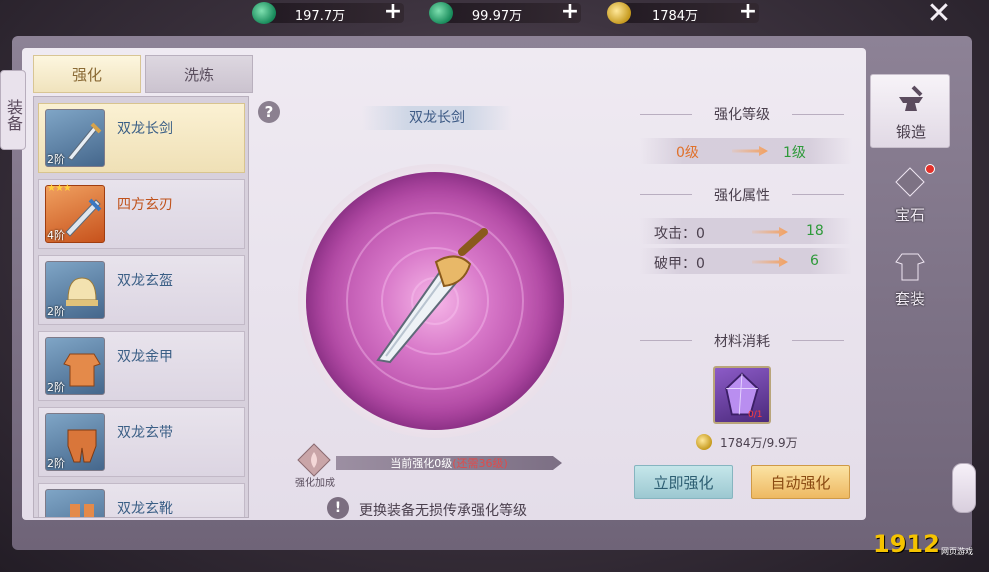 This screenshot has height=572, width=989. What do you see at coordinates (199, 74) in the screenshot?
I see `tab-refine: 洗炼` at bounding box center [199, 74].